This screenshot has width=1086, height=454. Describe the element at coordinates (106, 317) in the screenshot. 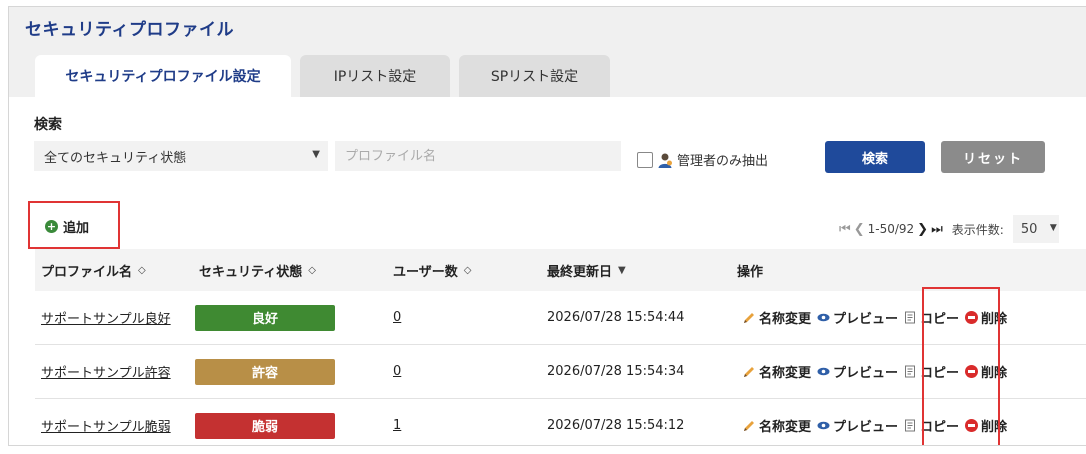

I see `profile-name-link: サポートサンプル良好` at that location.